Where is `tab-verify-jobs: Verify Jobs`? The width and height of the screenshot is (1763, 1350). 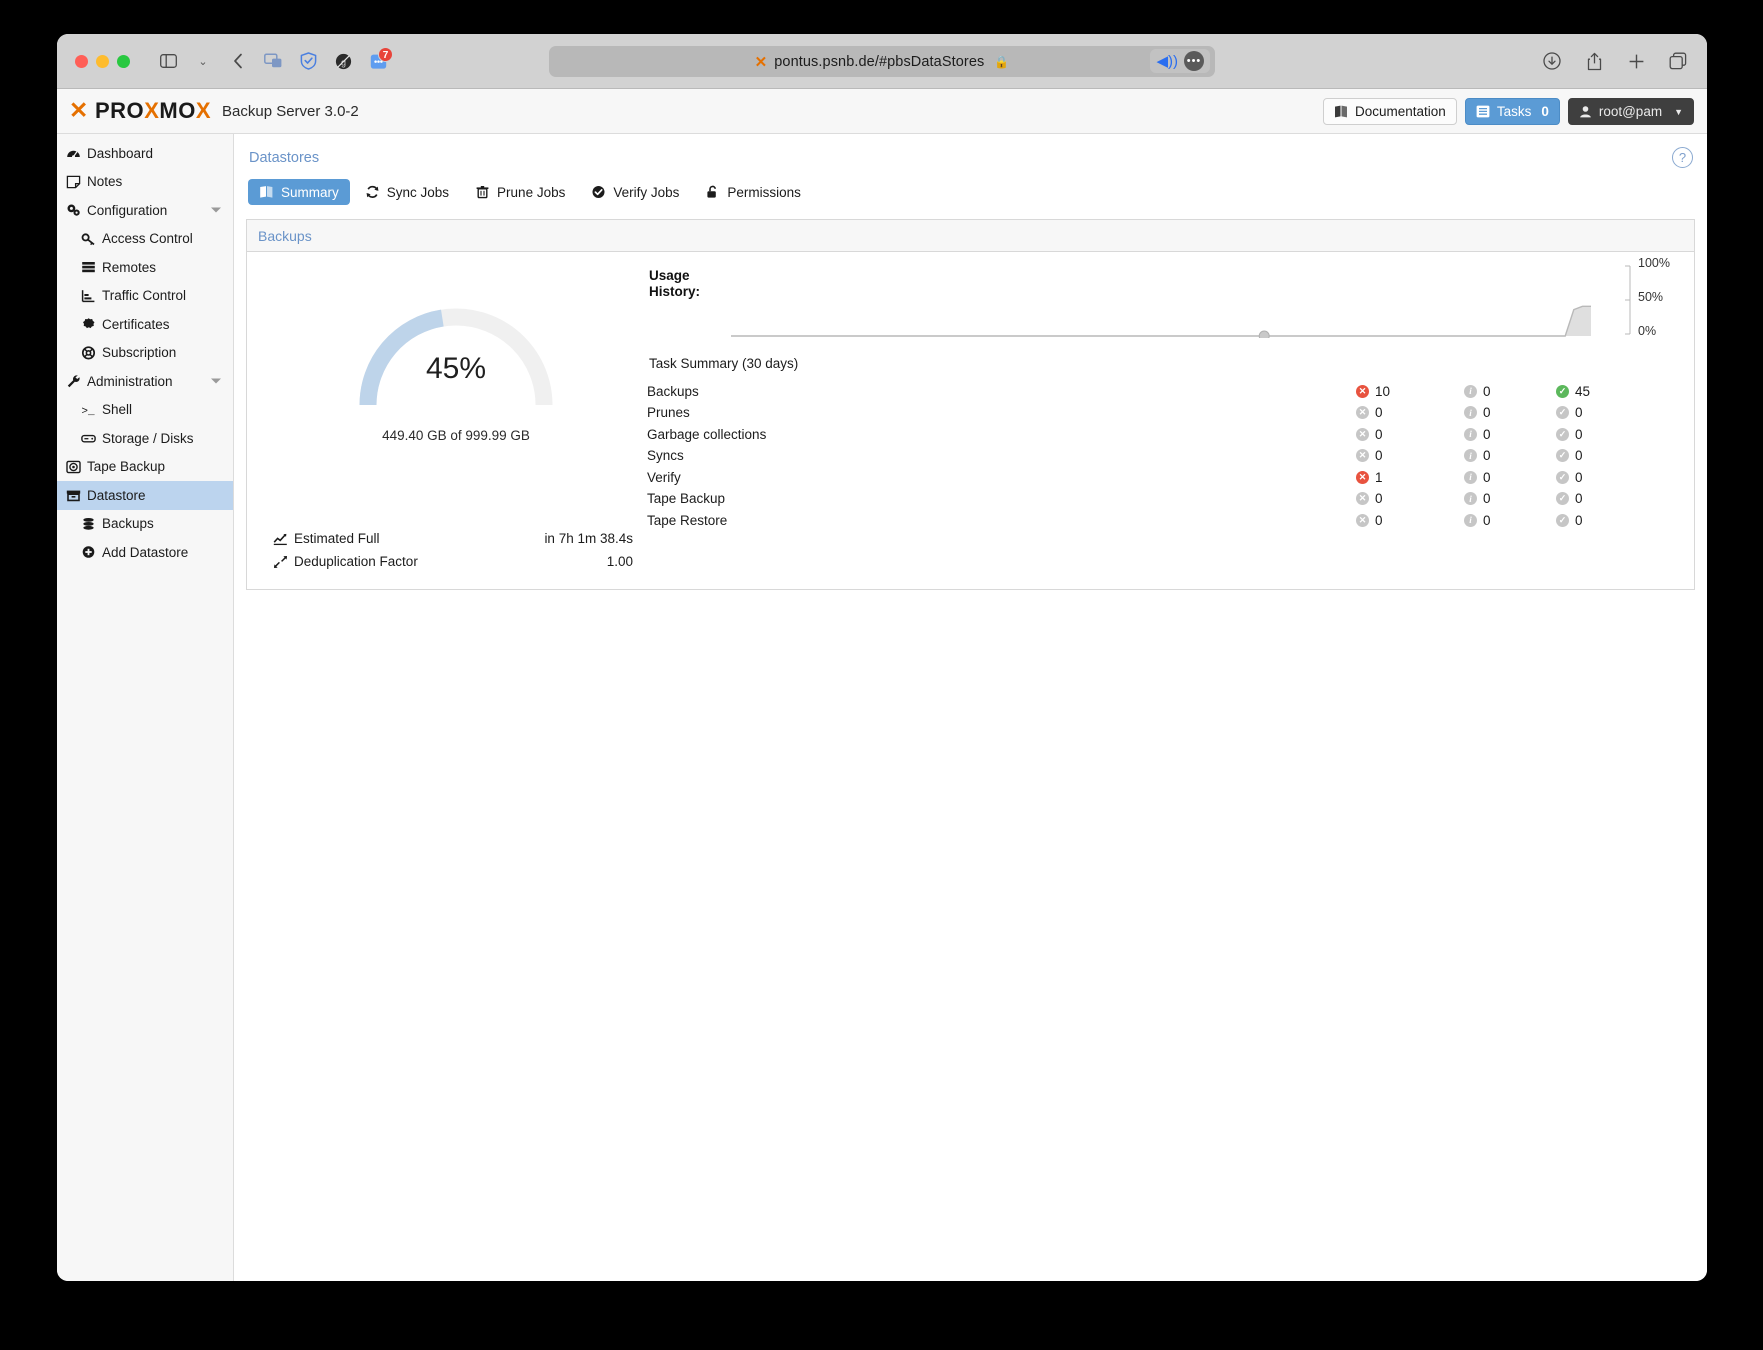
tab-verify-jobs: Verify Jobs is located at coordinates (635, 192).